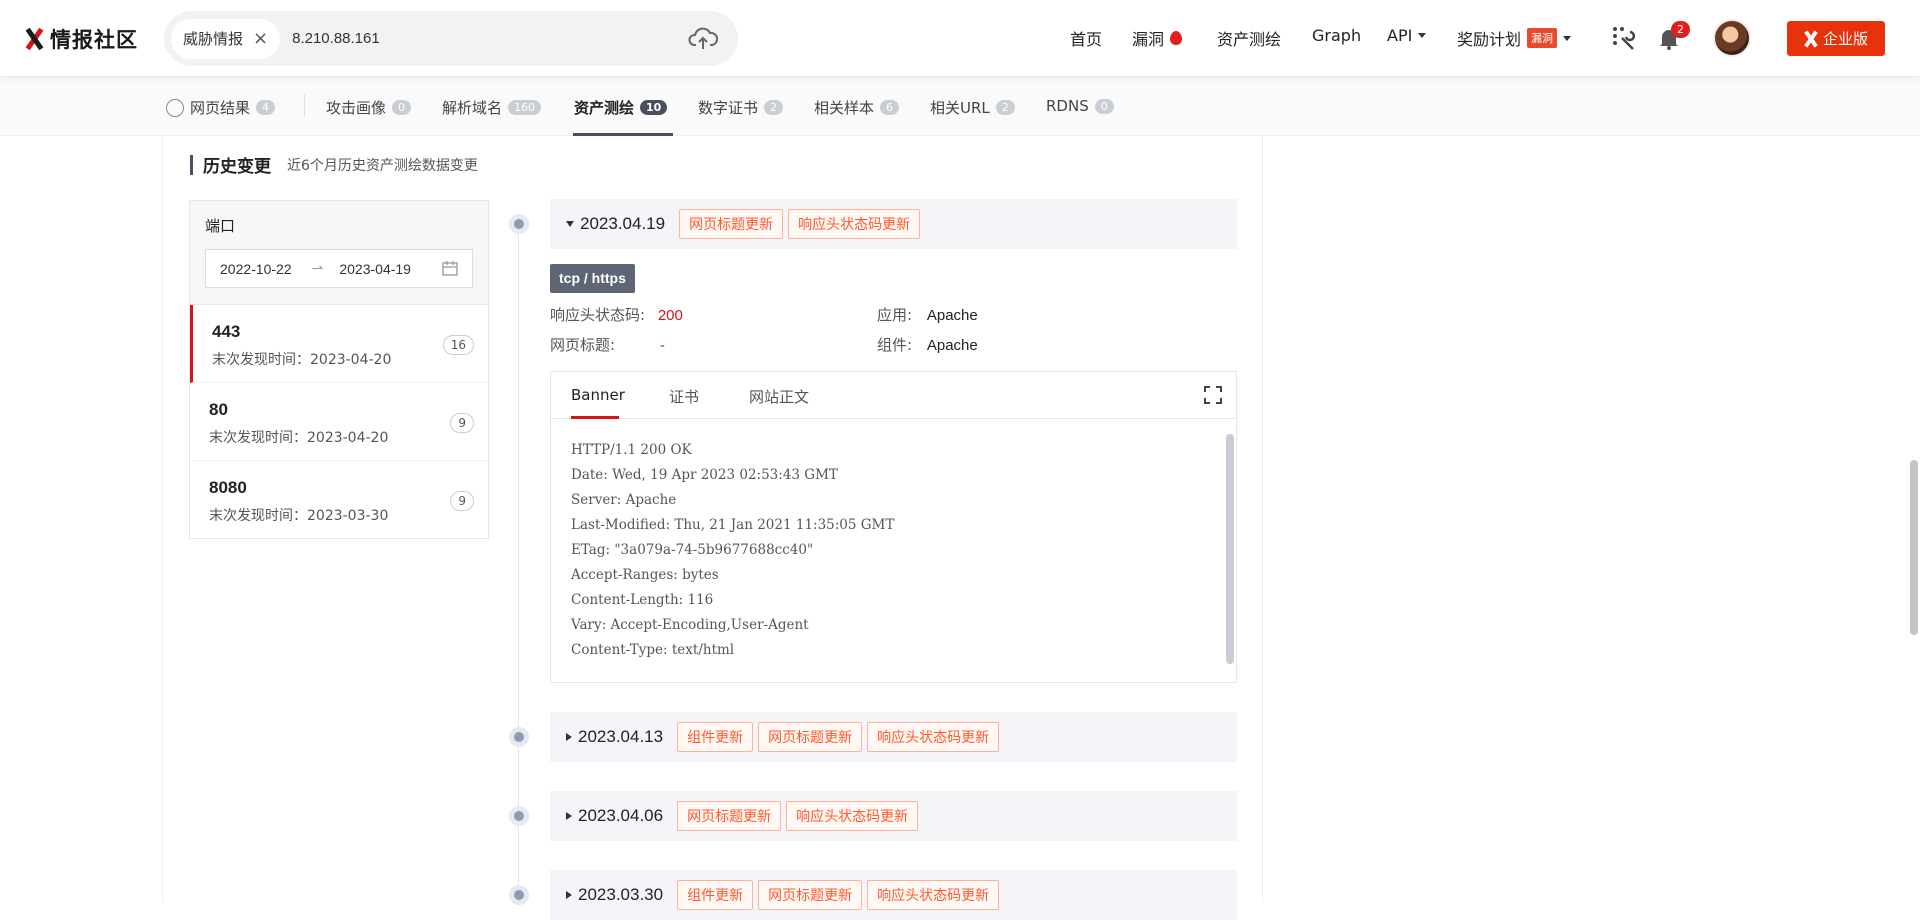 The image size is (1920, 920). Describe the element at coordinates (266, 107) in the screenshot. I see `tab-count: 4` at that location.